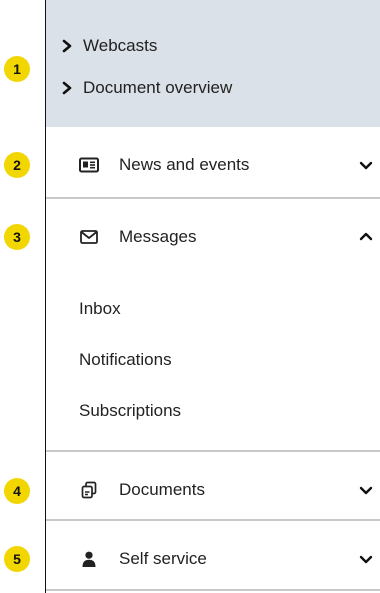 This screenshot has height=593, width=380. I want to click on submenu-item-webcasts: Webcasts, so click(108, 46).